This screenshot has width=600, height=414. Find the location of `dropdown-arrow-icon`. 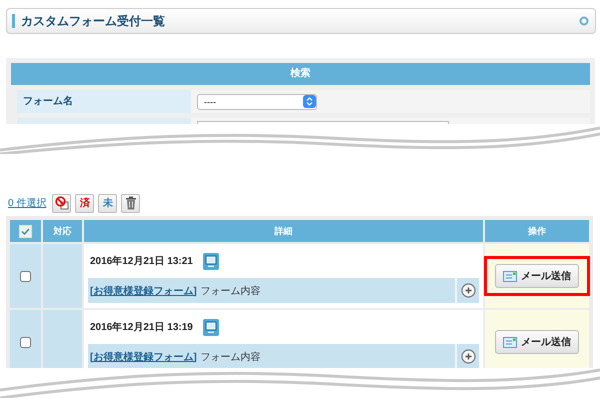

dropdown-arrow-icon is located at coordinates (309, 101).